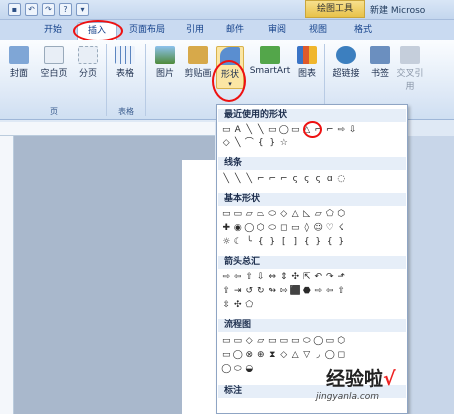 This screenshot has width=454, height=414. What do you see at coordinates (307, 214) in the screenshot?
I see `shape-item: ◺` at bounding box center [307, 214].